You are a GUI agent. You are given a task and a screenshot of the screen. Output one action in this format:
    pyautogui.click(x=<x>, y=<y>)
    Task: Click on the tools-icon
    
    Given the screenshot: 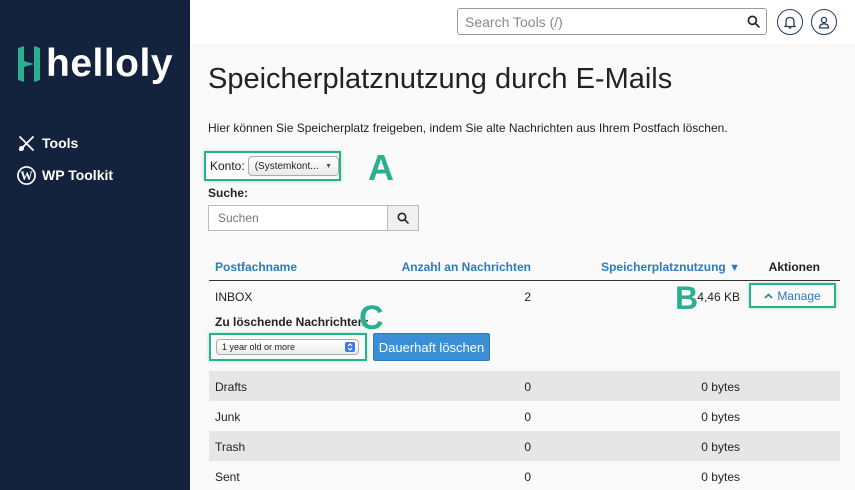 What is the action you would take?
    pyautogui.click(x=26, y=143)
    